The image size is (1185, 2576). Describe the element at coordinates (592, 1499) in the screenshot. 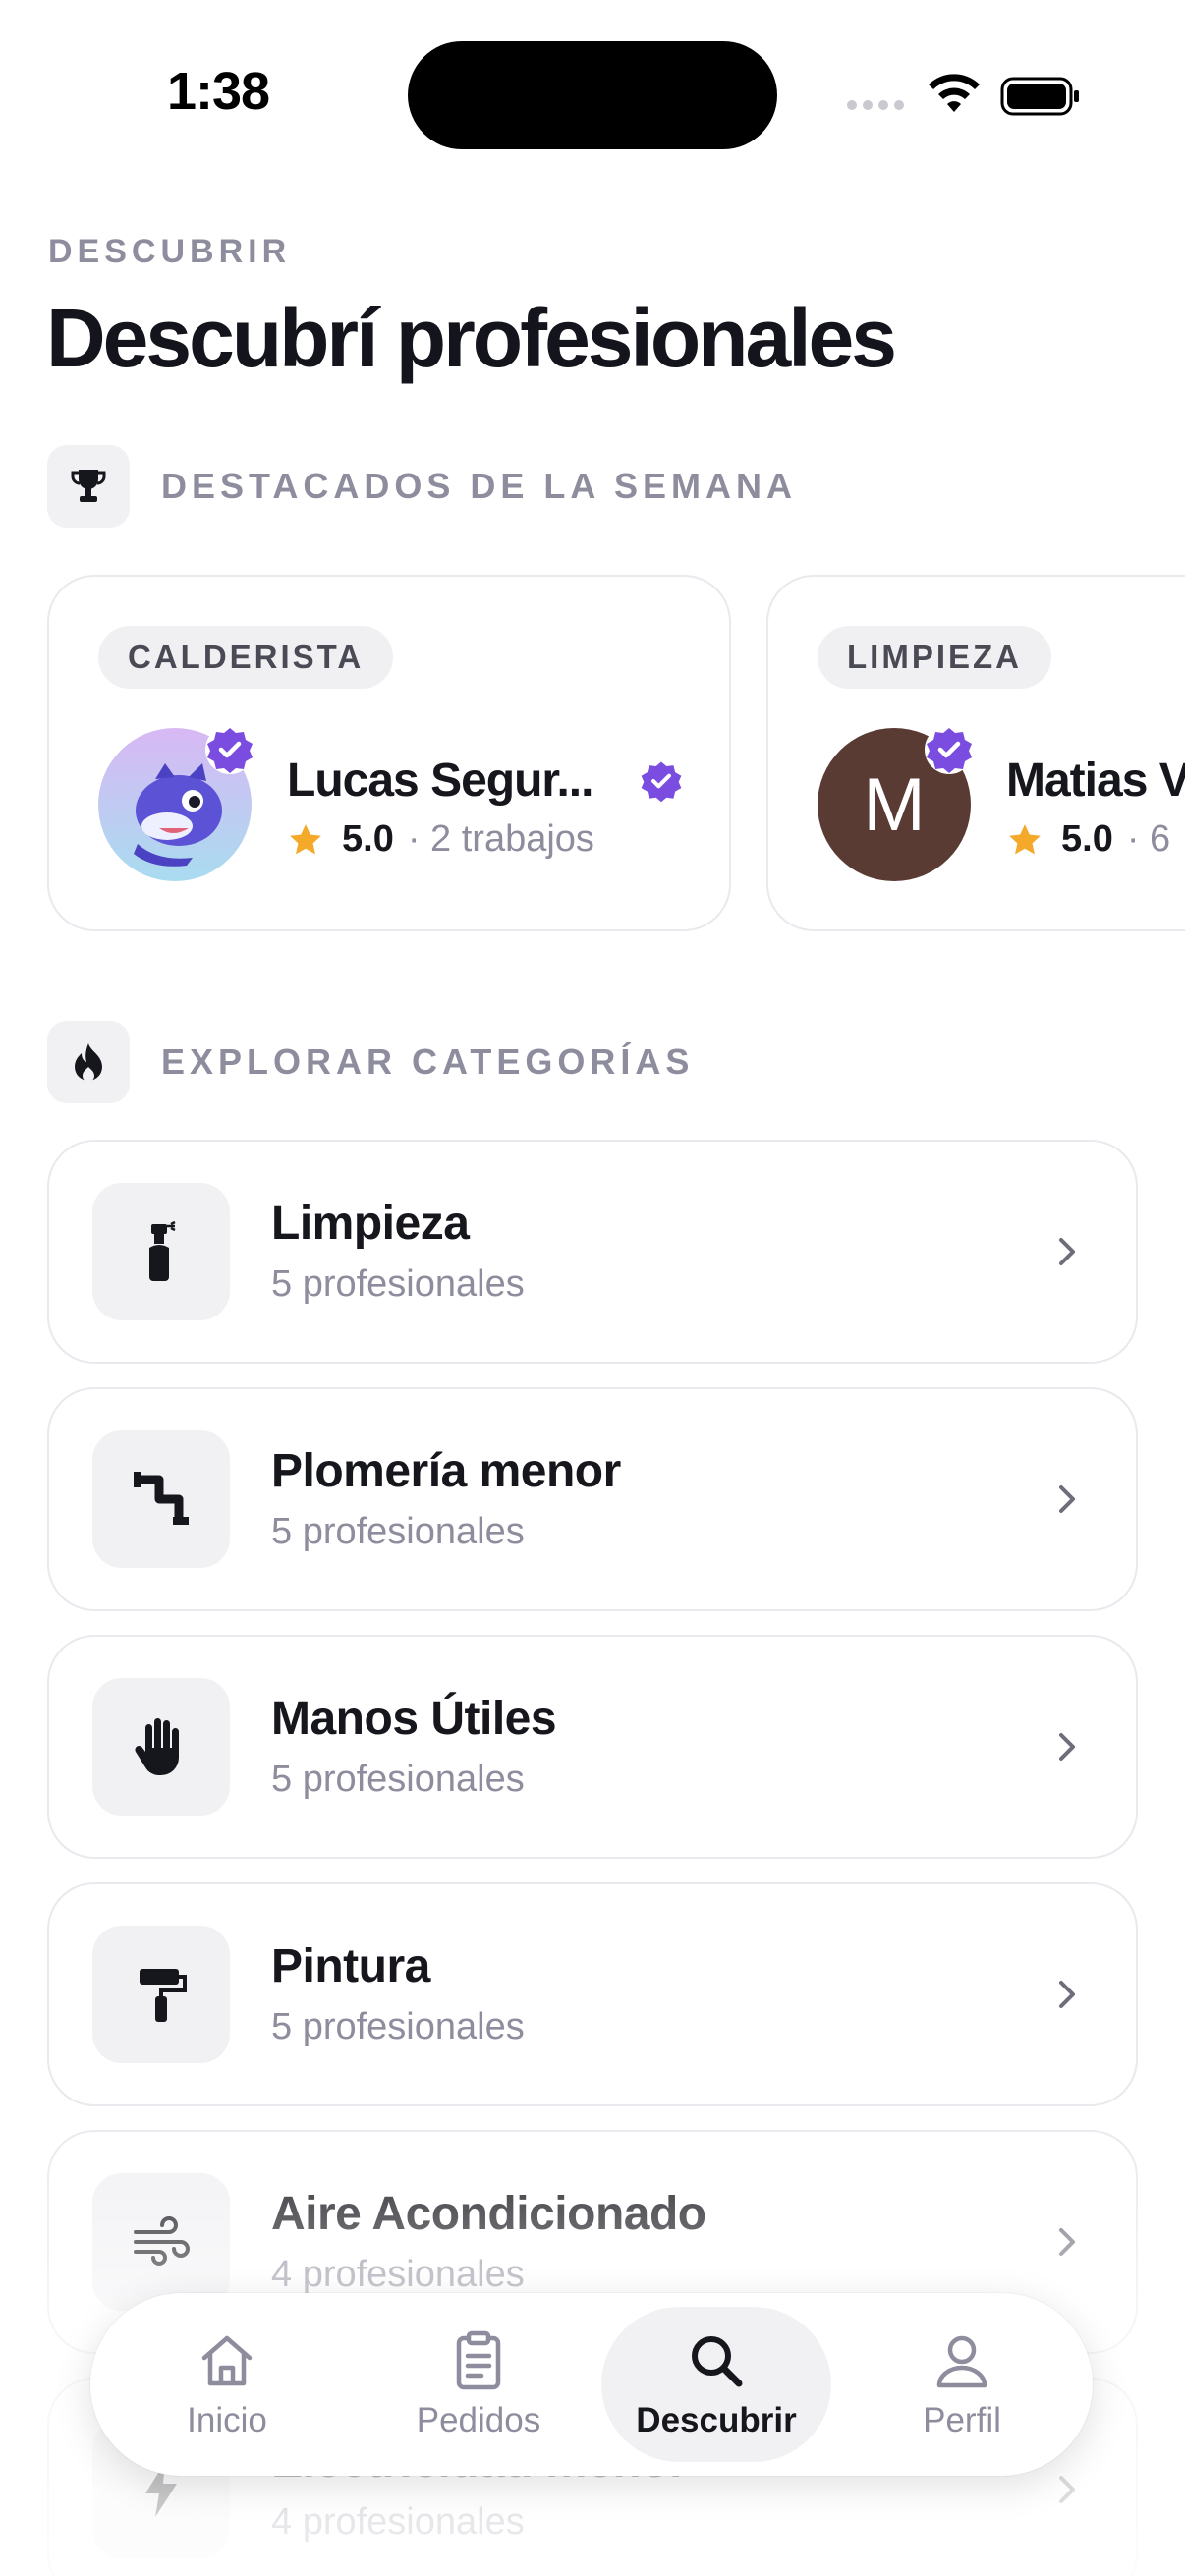

I see `category-card-plomeria: Plomería menor 5 profesionales` at that location.